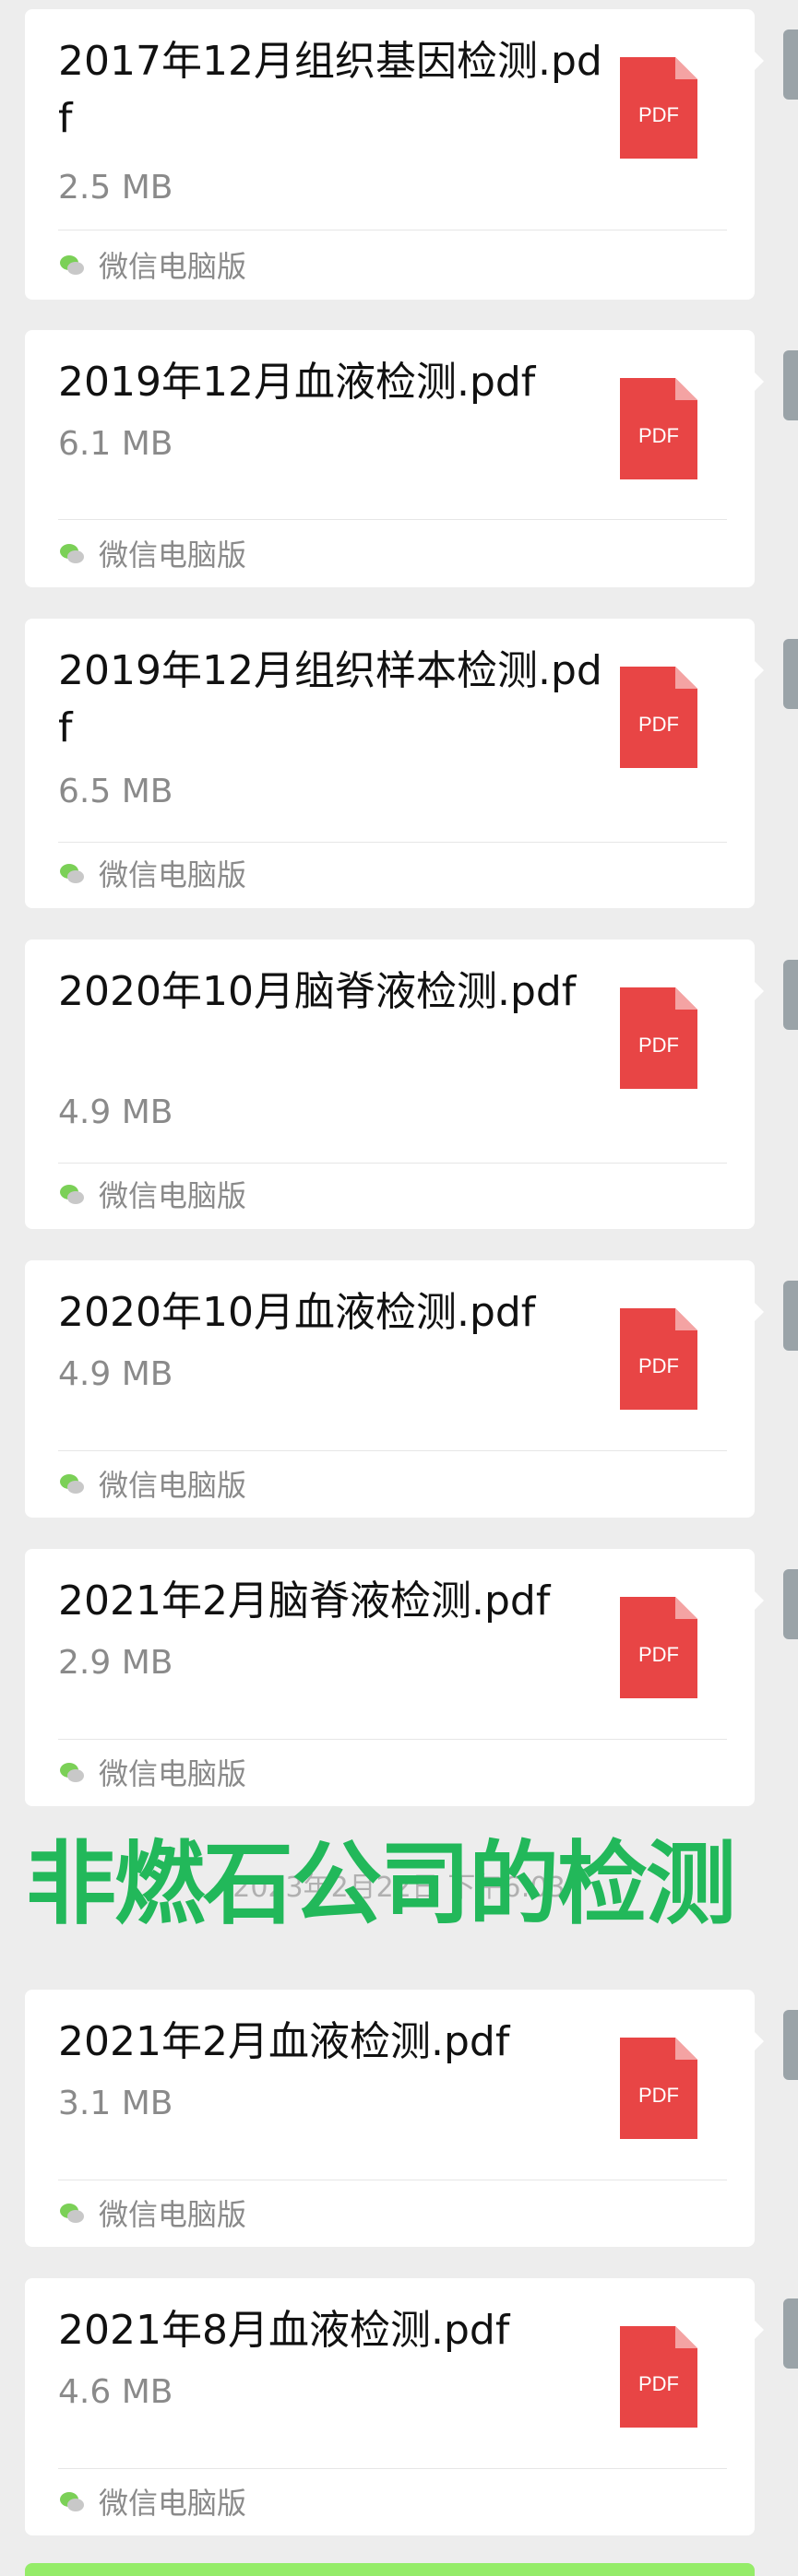 The height and width of the screenshot is (2576, 798). I want to click on file-message-card: 2020年10月血液检测.pdf 4.9 MB PDF 微信电脑版, so click(394, 1389).